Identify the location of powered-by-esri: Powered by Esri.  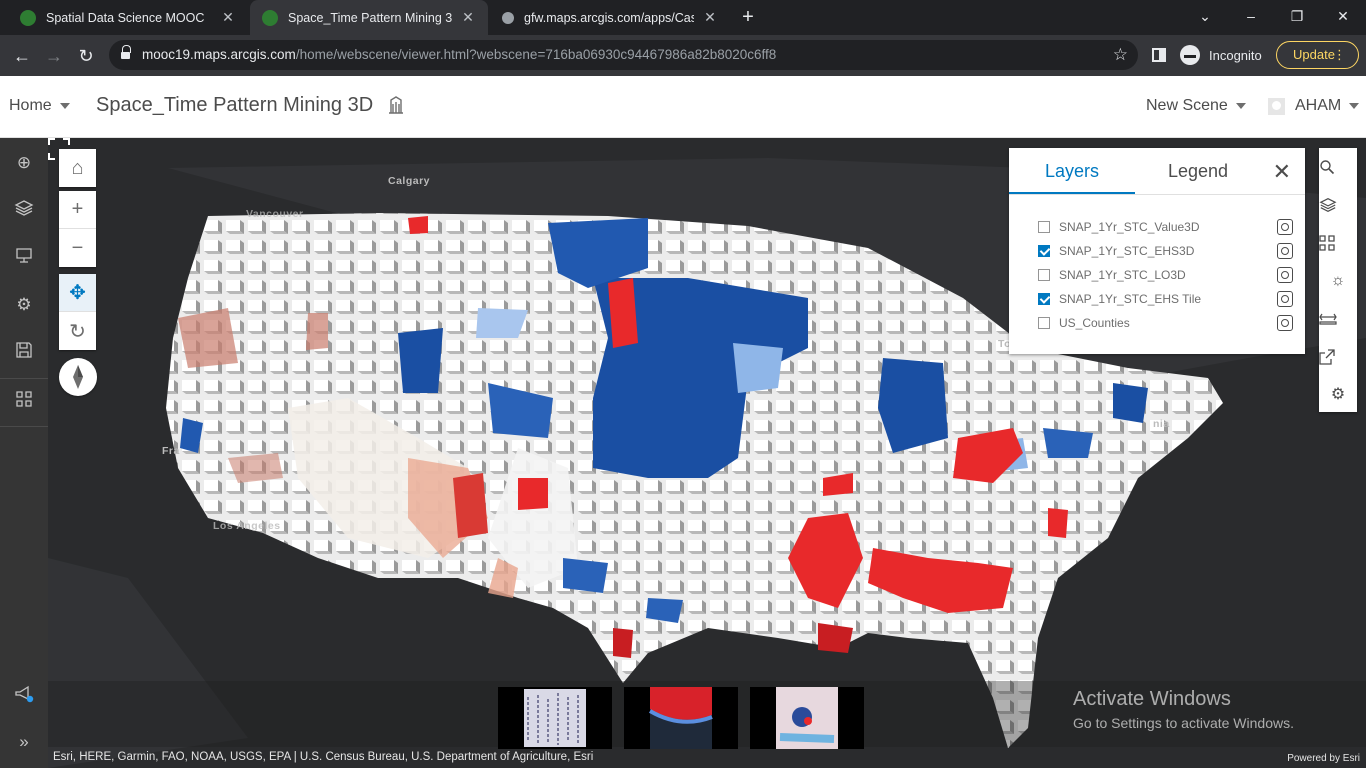
(1323, 758).